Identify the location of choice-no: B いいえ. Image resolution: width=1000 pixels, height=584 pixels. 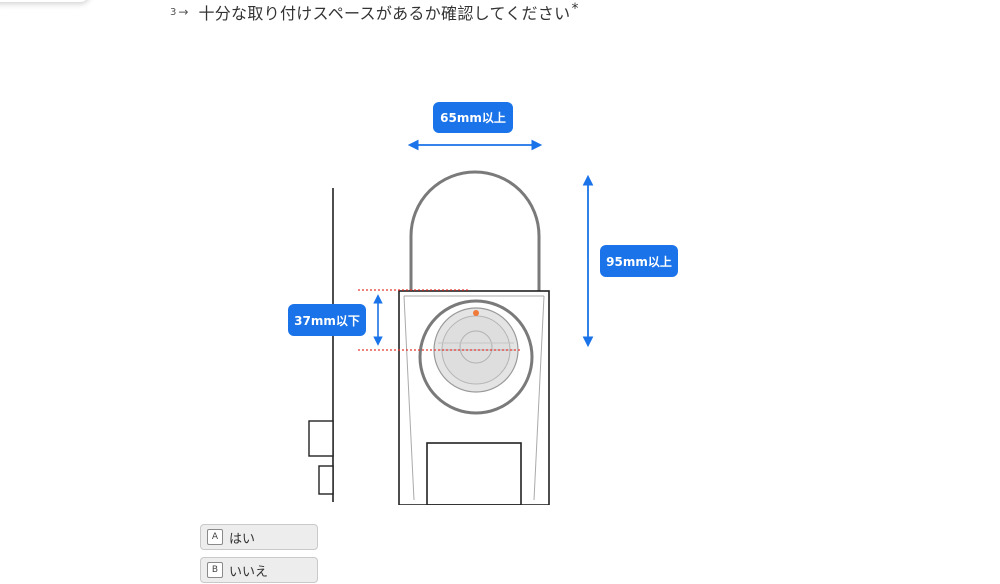
(259, 570).